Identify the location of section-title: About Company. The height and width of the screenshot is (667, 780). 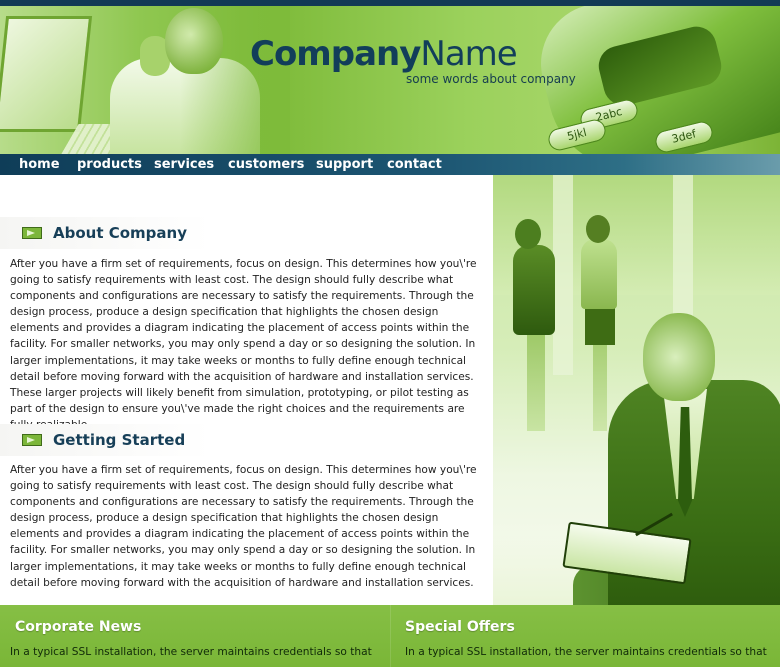
(120, 233).